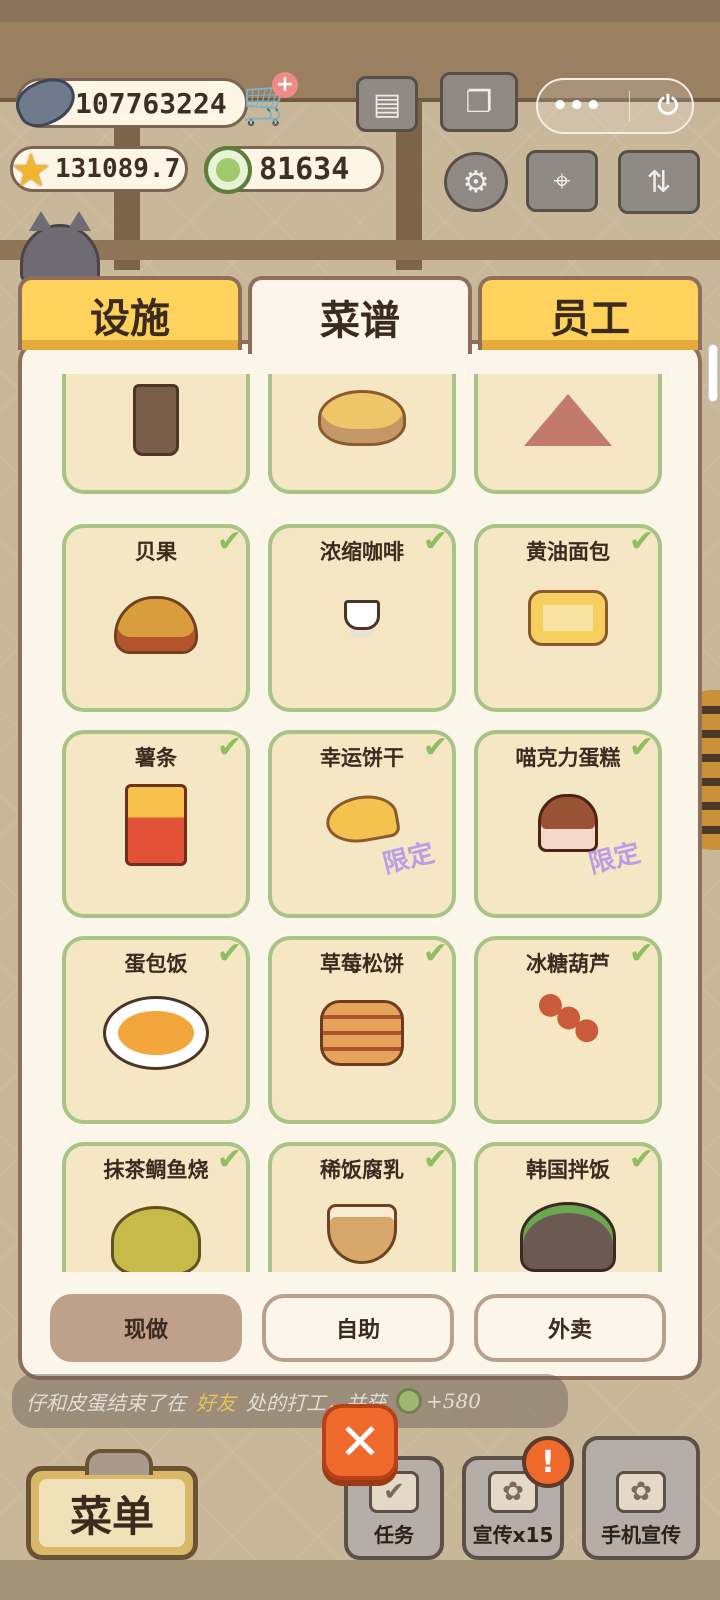 This screenshot has height=1600, width=720. What do you see at coordinates (641, 1492) in the screenshot?
I see `phone-icon: ✿` at bounding box center [641, 1492].